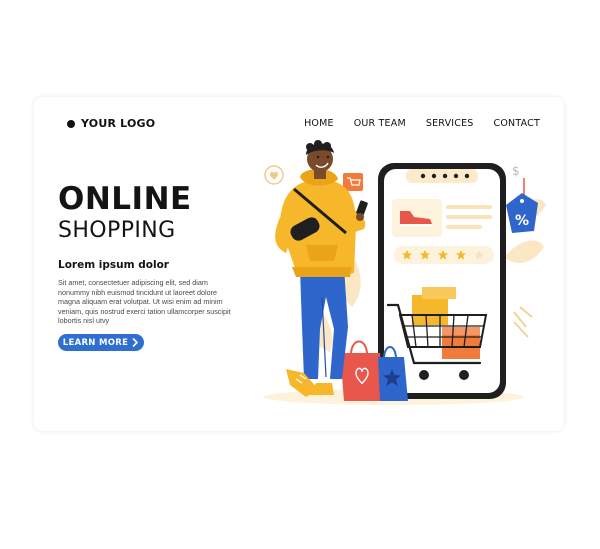  What do you see at coordinates (362, 370) in the screenshot?
I see `shopping-bag-red` at bounding box center [362, 370].